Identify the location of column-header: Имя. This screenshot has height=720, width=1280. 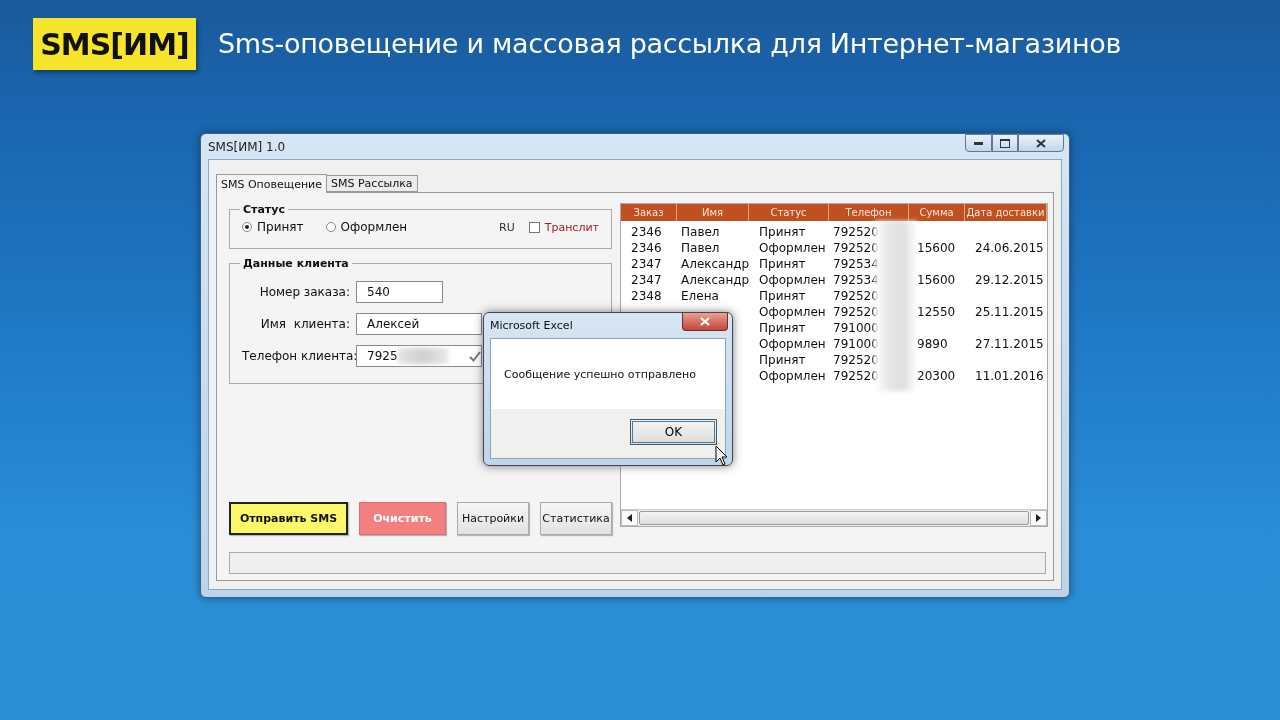
(713, 212).